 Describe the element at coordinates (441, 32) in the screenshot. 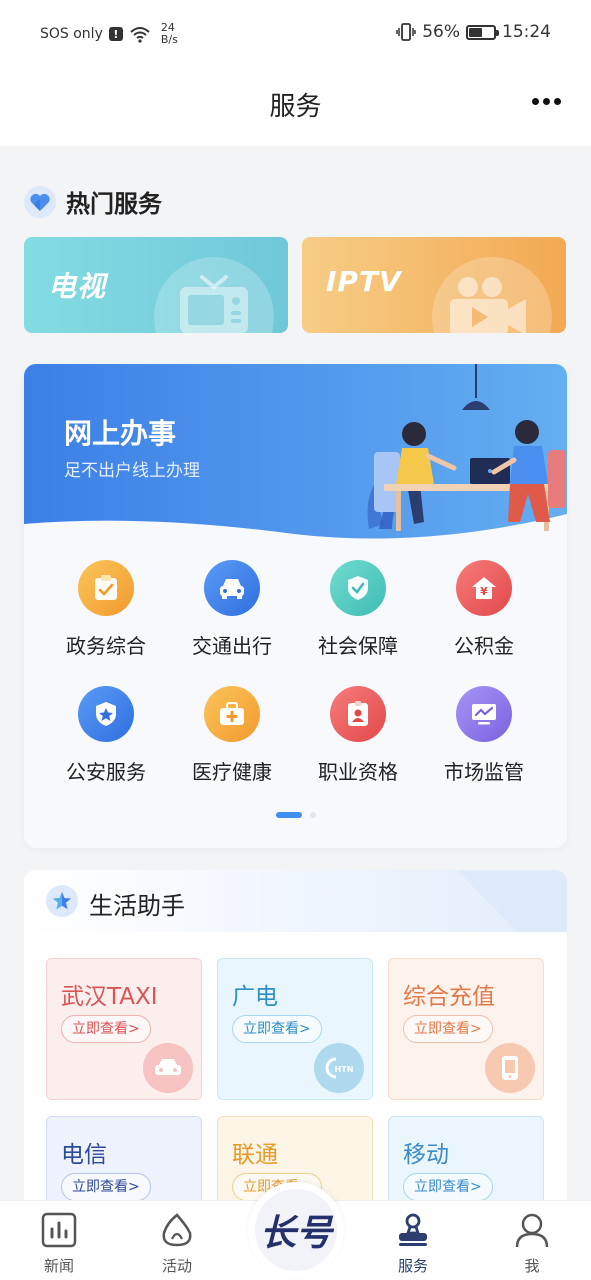

I see `battery-percent: 56%` at that location.